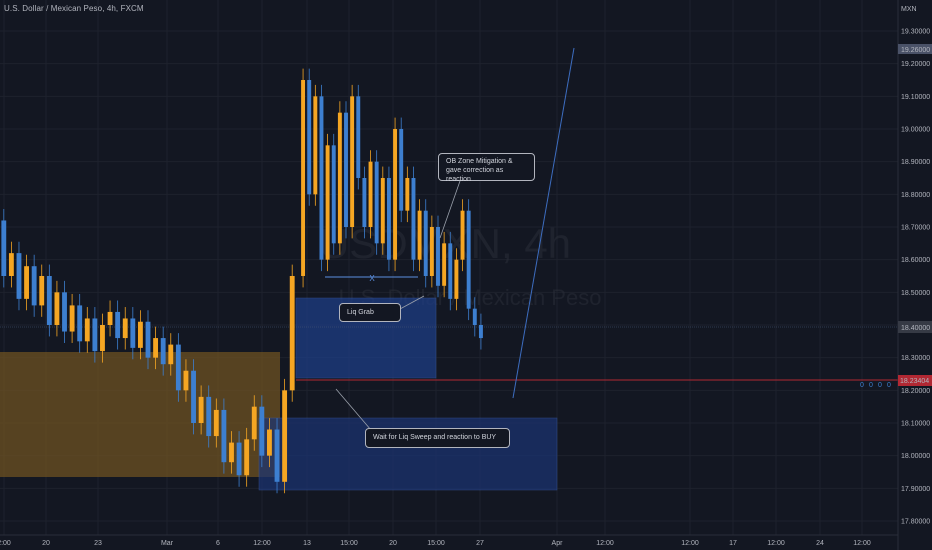 The width and height of the screenshot is (932, 550). Describe the element at coordinates (437, 438) in the screenshot. I see `wait-note: Wait for Liq Sweep and reaction to BUY` at that location.